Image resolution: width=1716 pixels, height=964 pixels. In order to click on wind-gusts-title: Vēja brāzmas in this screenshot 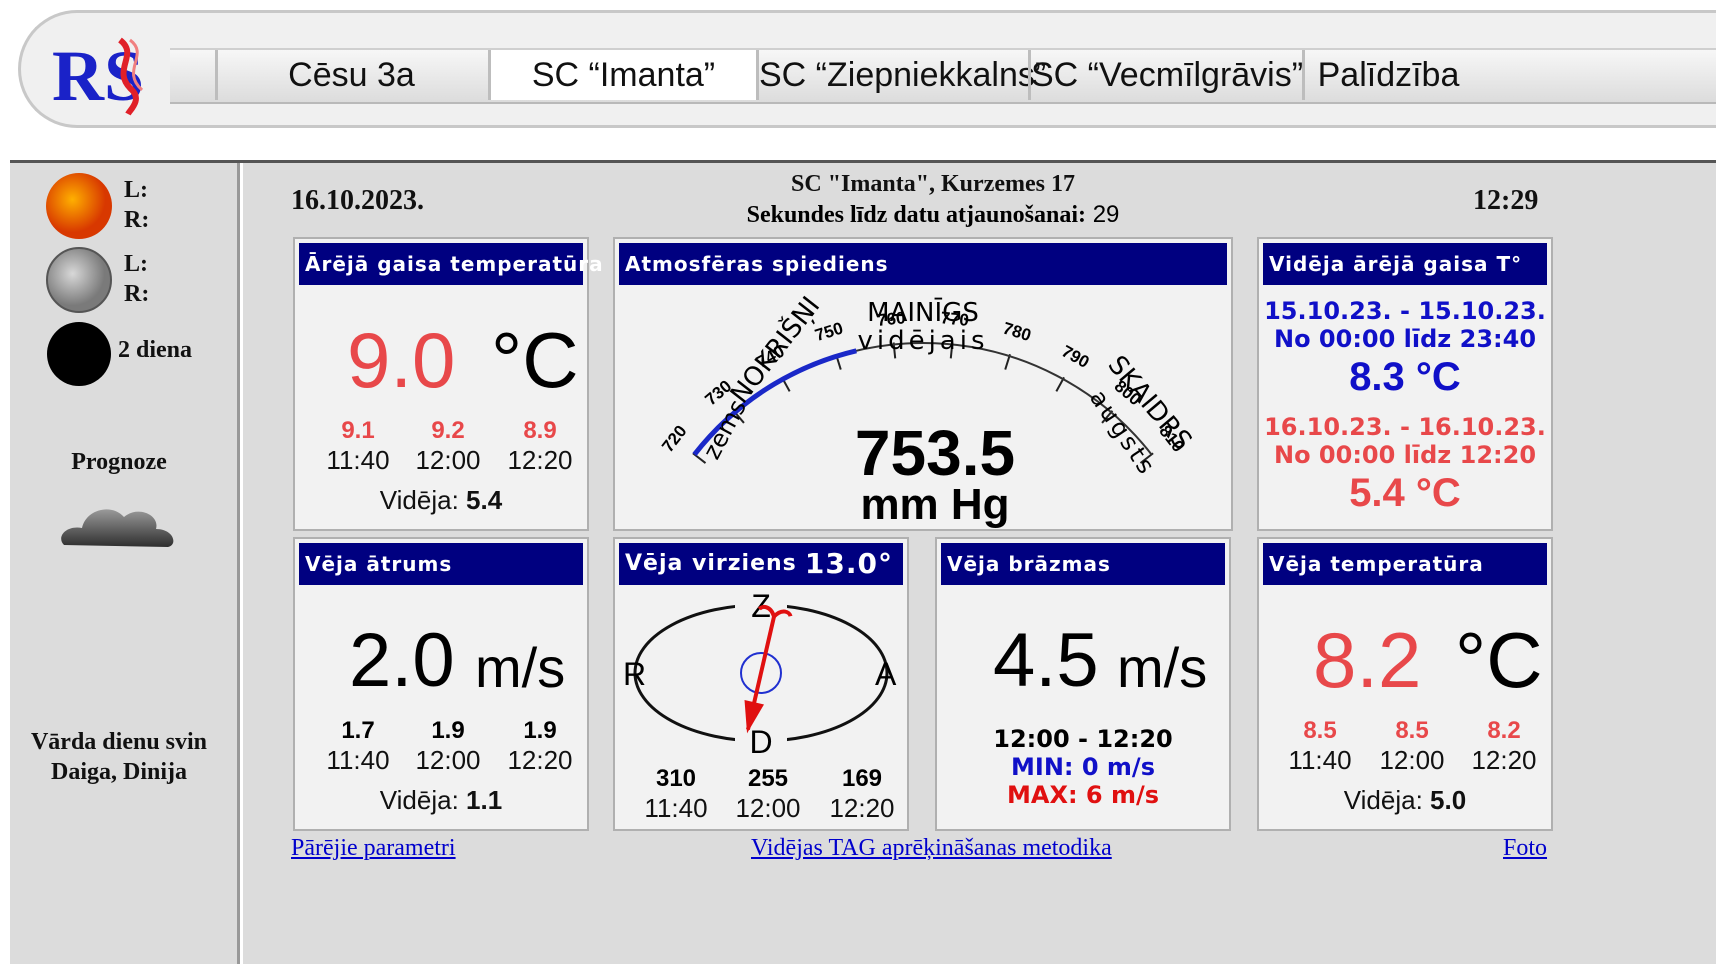, I will do `click(1083, 564)`.